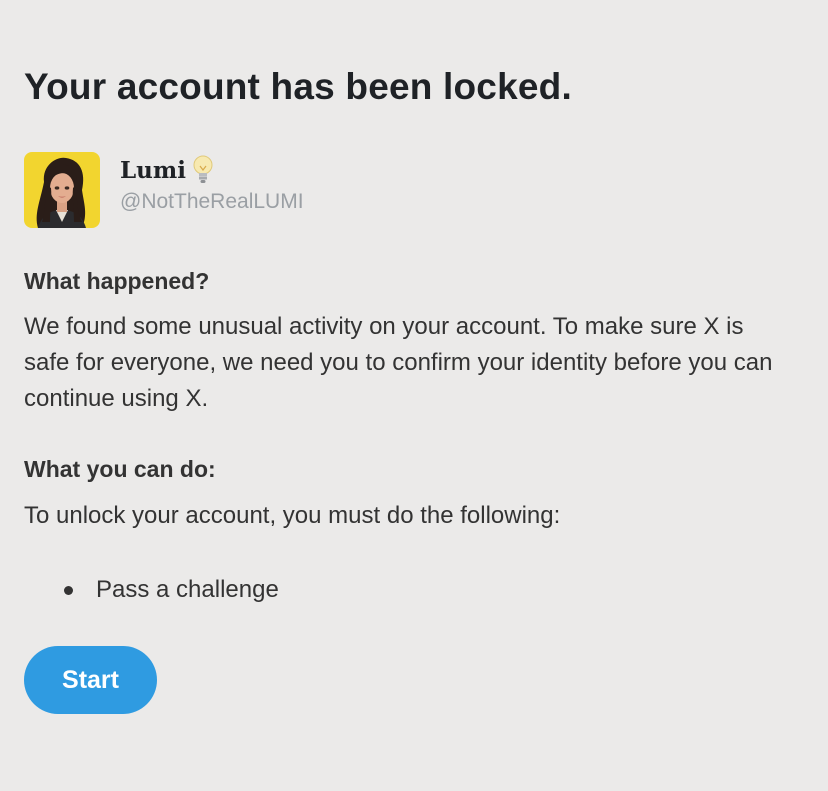  I want to click on avatar, so click(62, 190).